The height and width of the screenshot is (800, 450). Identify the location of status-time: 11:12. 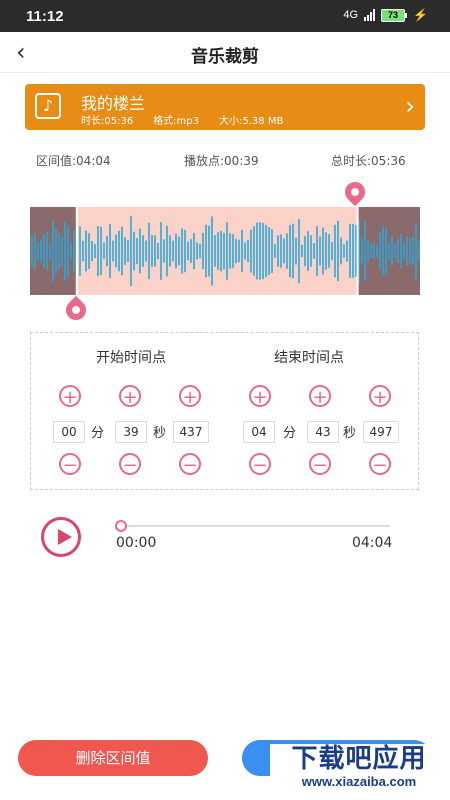
(45, 16).